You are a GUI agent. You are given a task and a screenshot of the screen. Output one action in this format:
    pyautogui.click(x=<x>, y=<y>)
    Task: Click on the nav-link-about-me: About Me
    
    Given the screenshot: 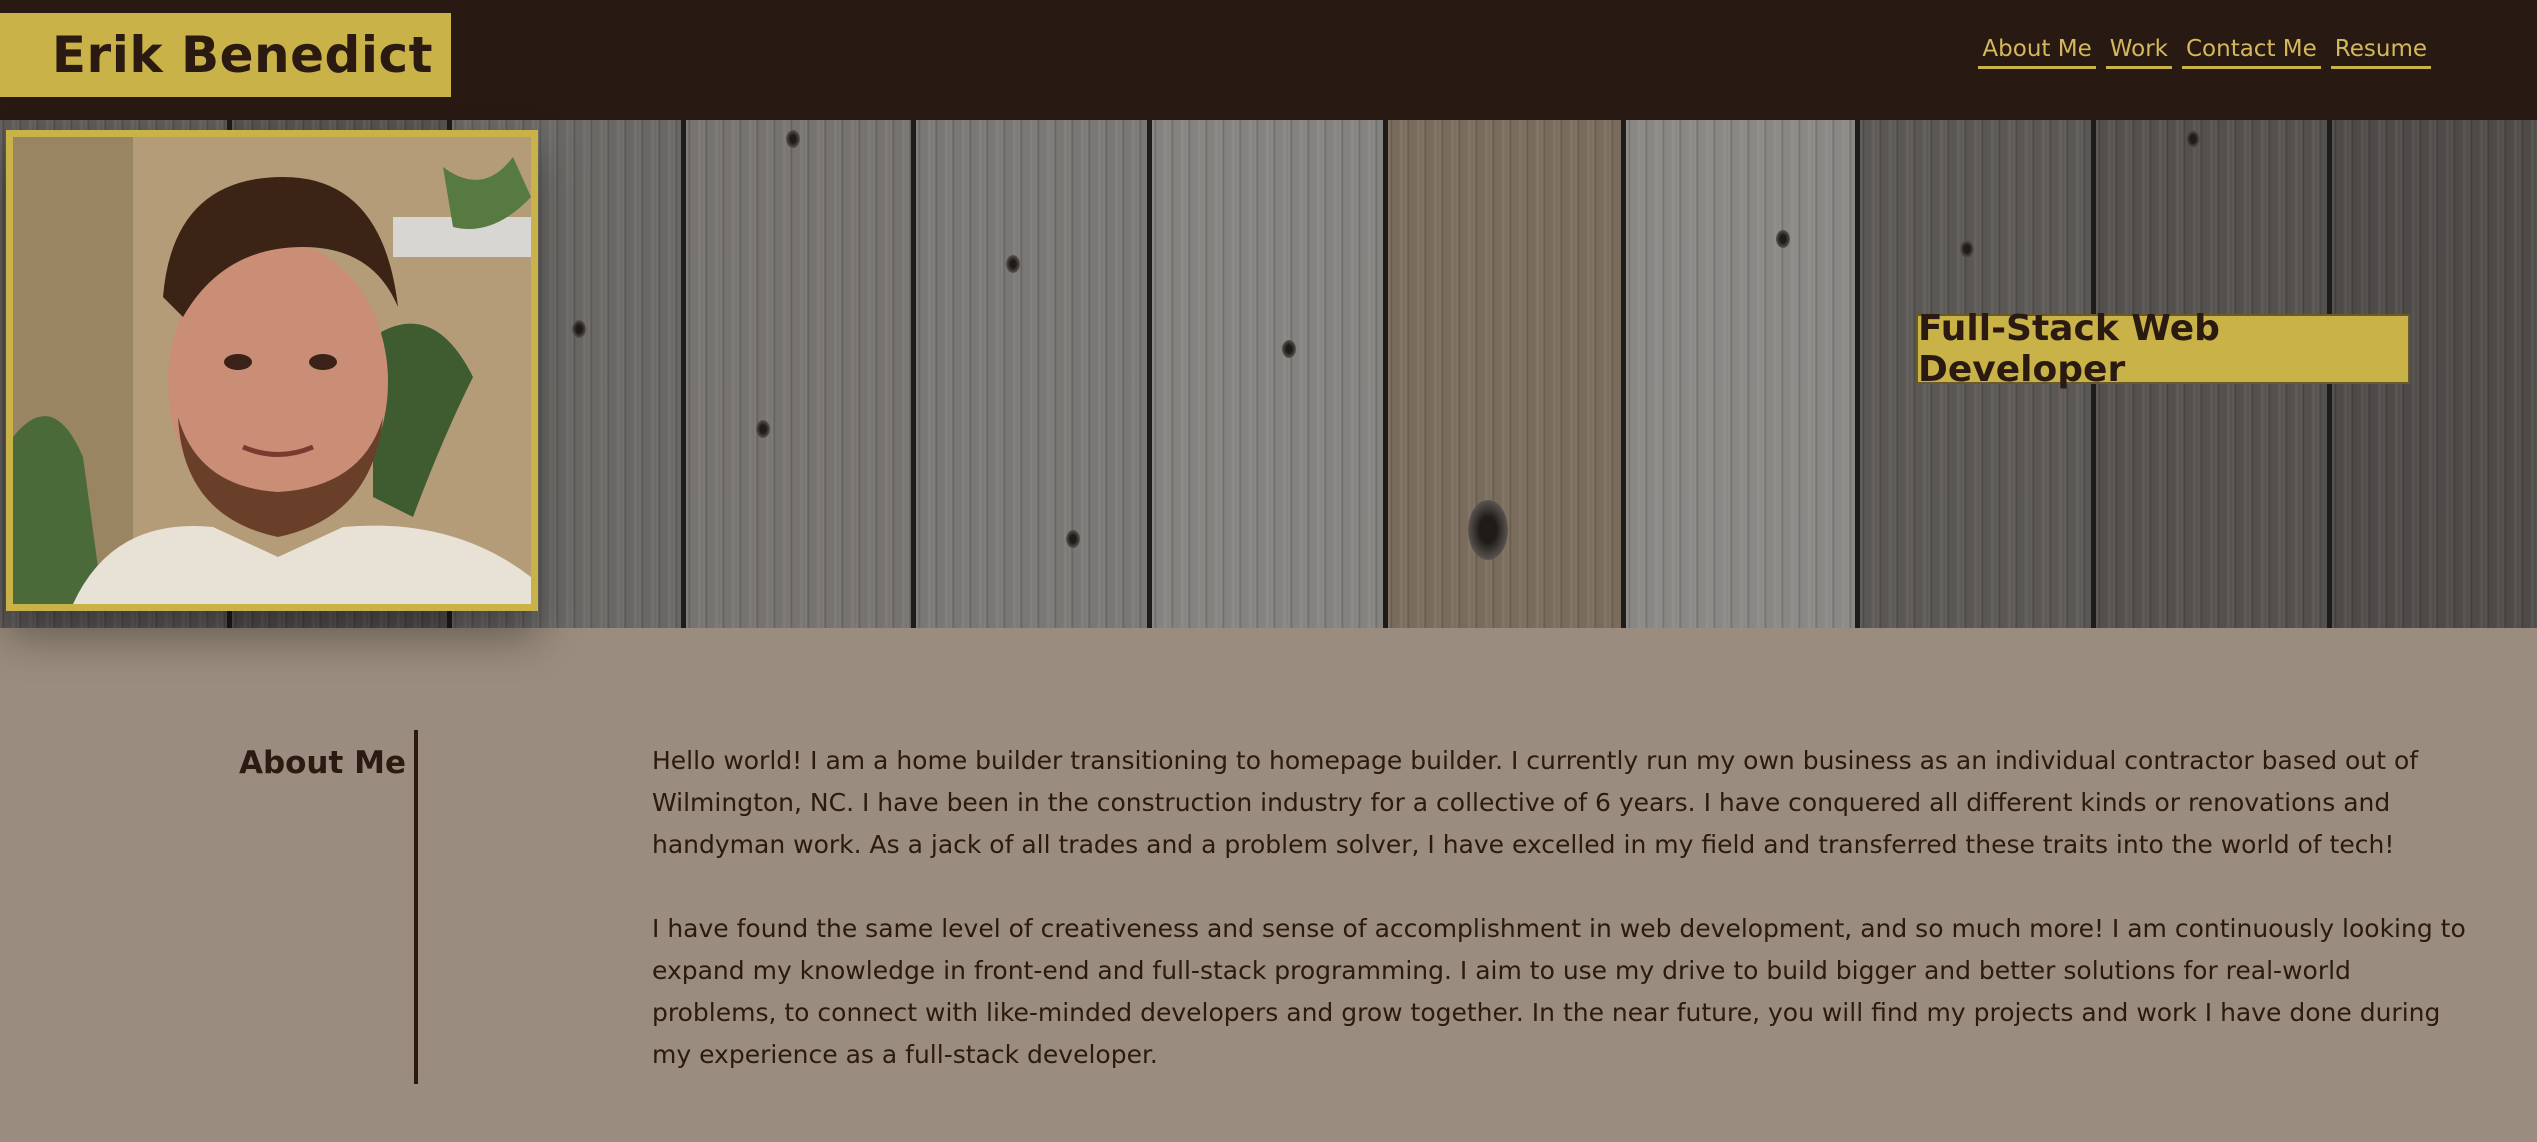 What is the action you would take?
    pyautogui.click(x=2037, y=52)
    